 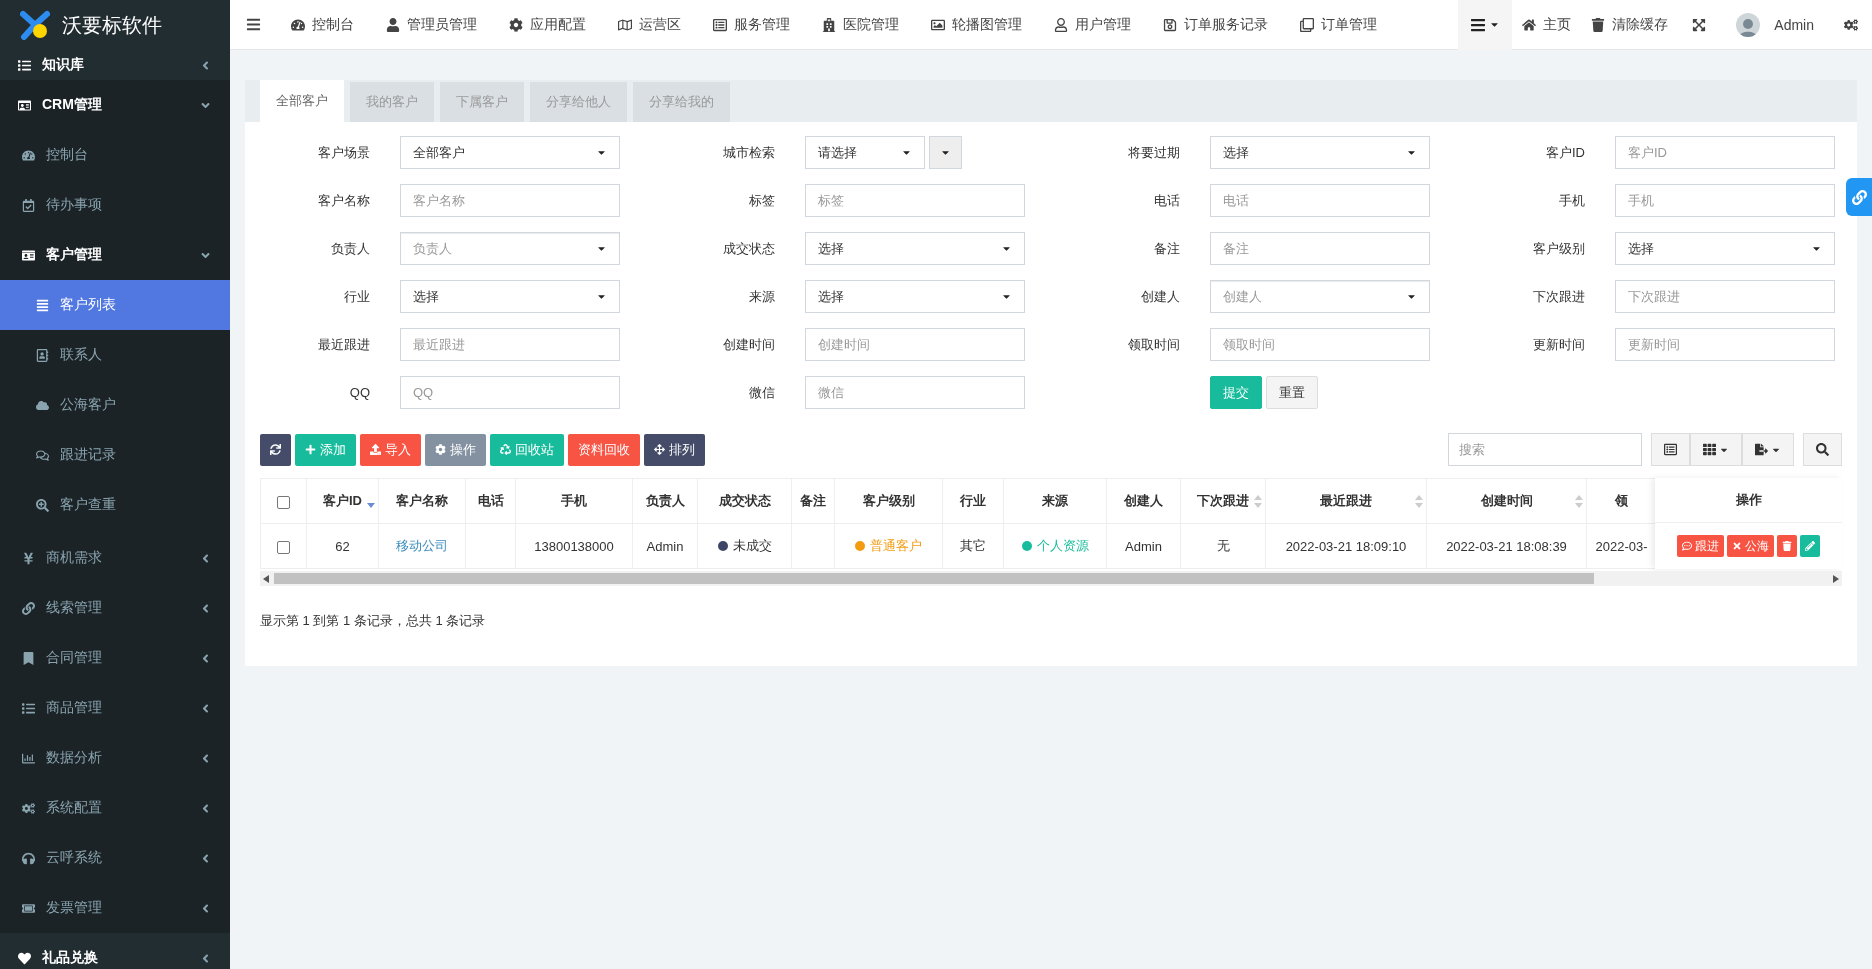 What do you see at coordinates (275, 449) in the screenshot?
I see `refresh-button` at bounding box center [275, 449].